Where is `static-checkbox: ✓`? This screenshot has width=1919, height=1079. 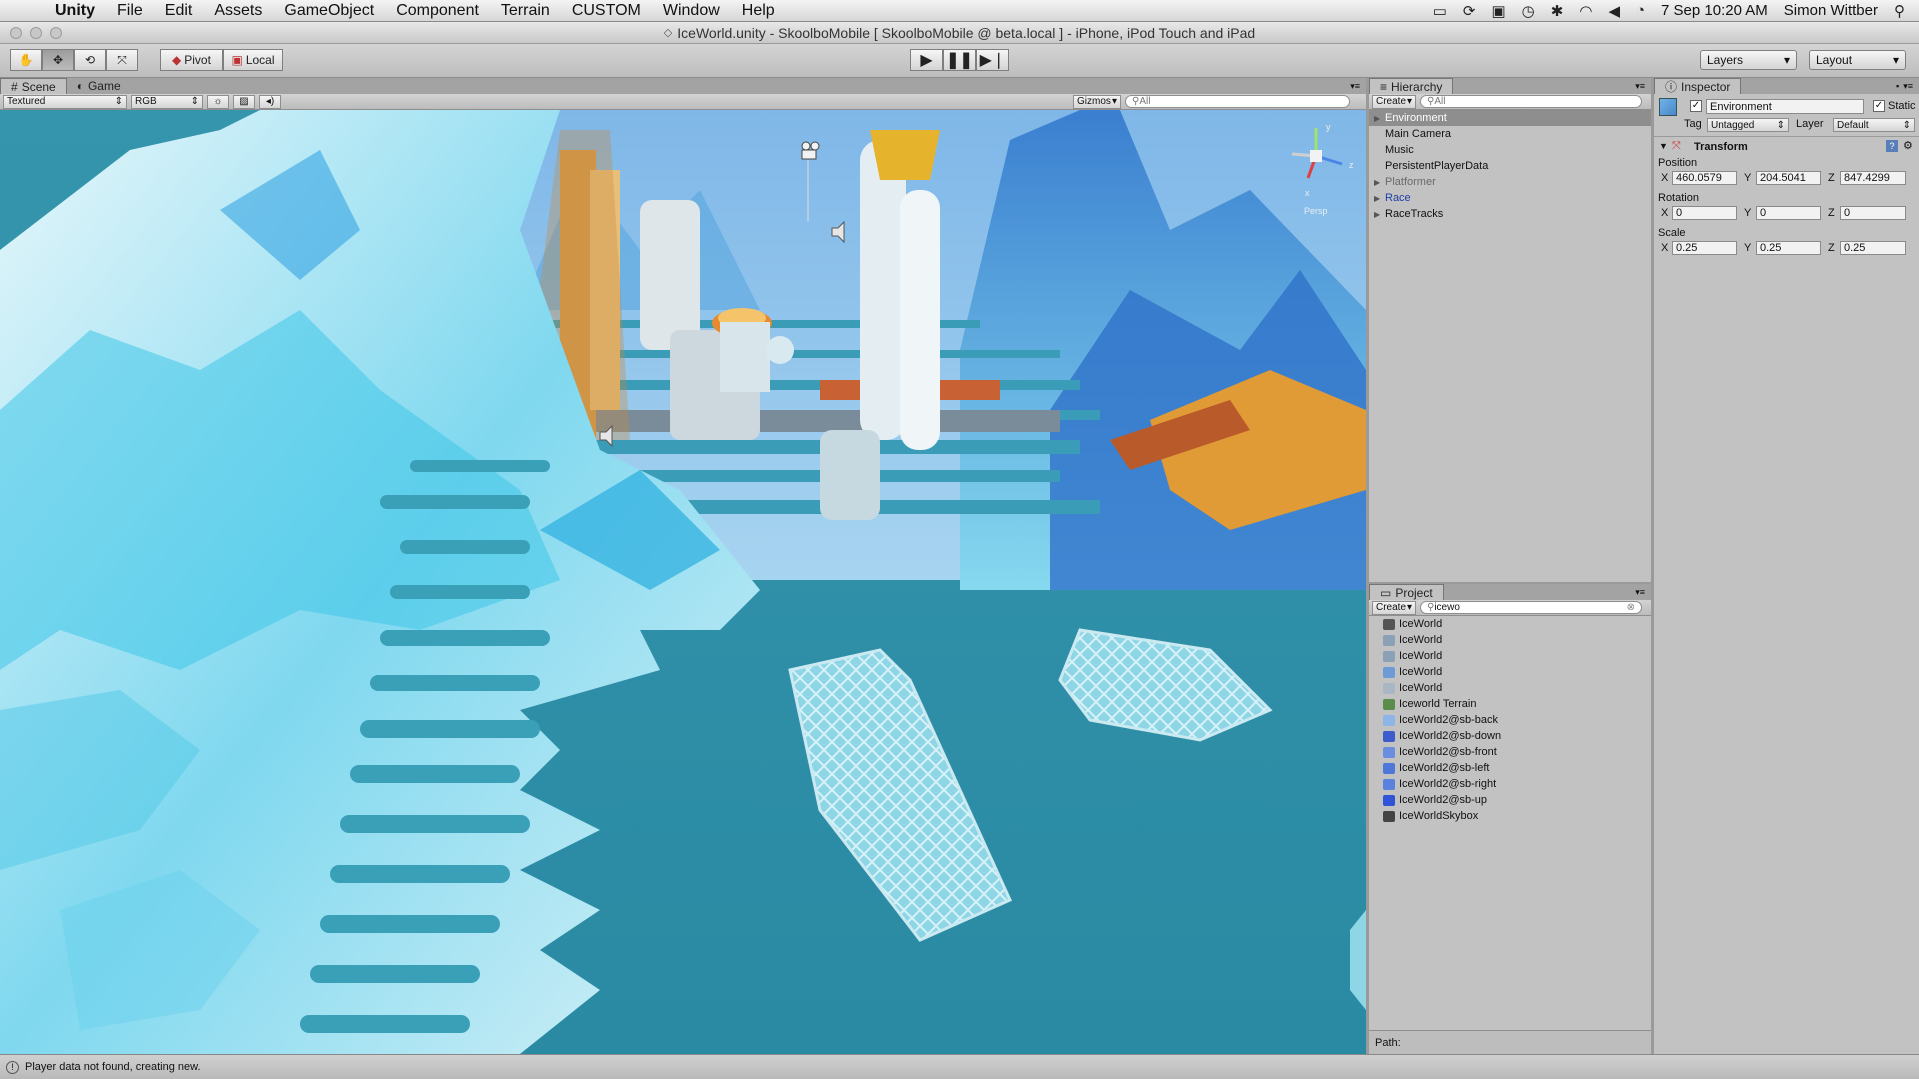
static-checkbox: ✓ is located at coordinates (1879, 106).